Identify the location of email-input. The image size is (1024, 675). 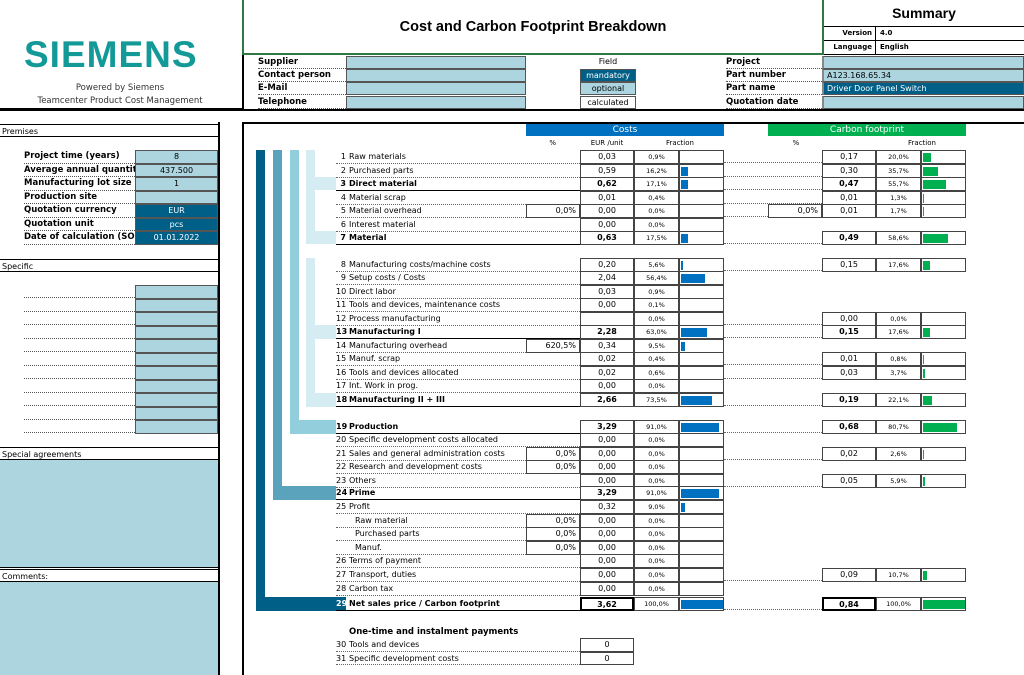
(436, 88).